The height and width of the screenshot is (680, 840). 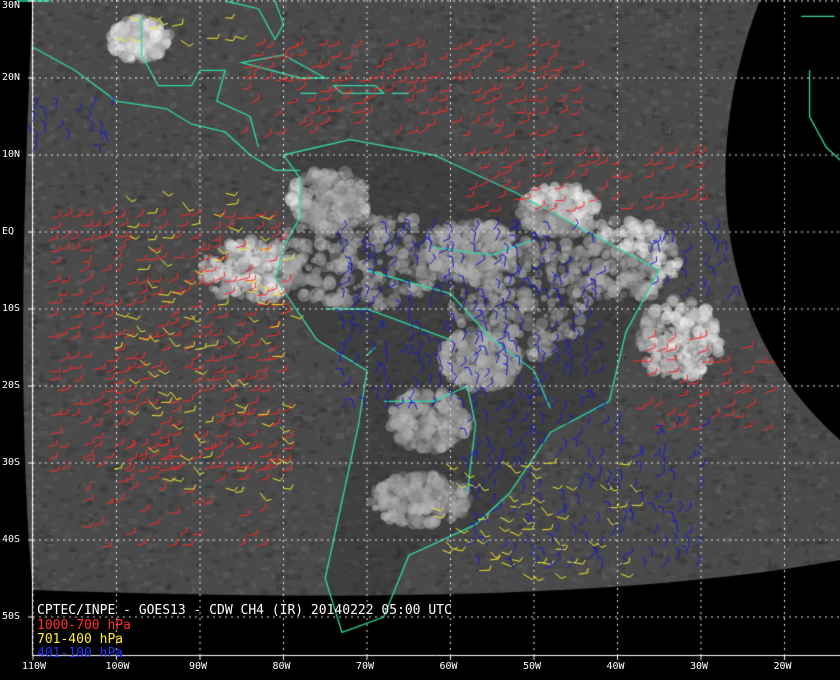 I want to click on lon-label: 70W, so click(x=365, y=666).